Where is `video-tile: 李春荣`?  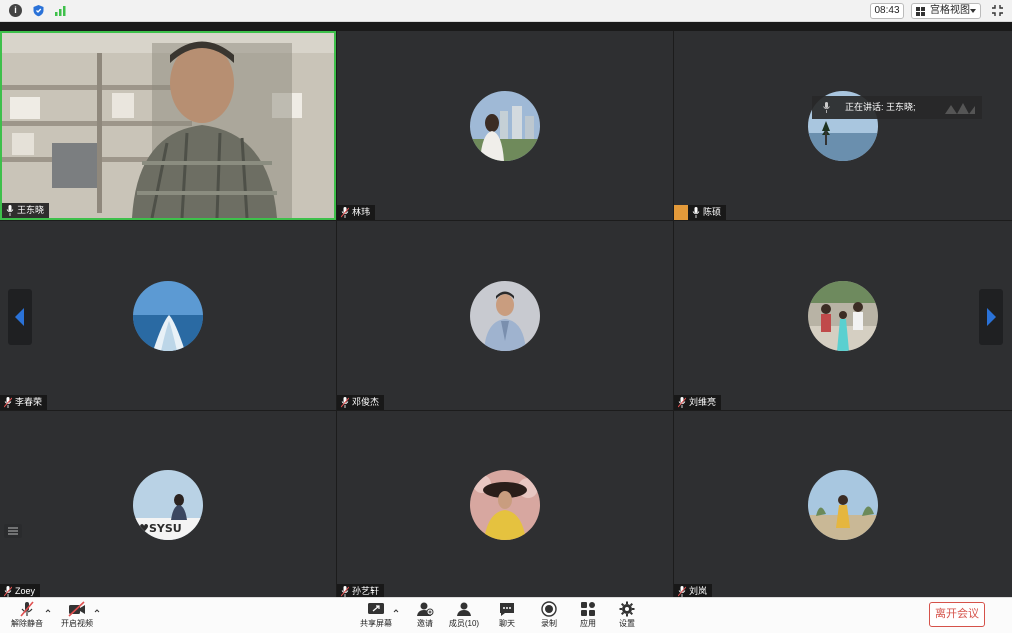
video-tile: 李春荣 is located at coordinates (168, 315).